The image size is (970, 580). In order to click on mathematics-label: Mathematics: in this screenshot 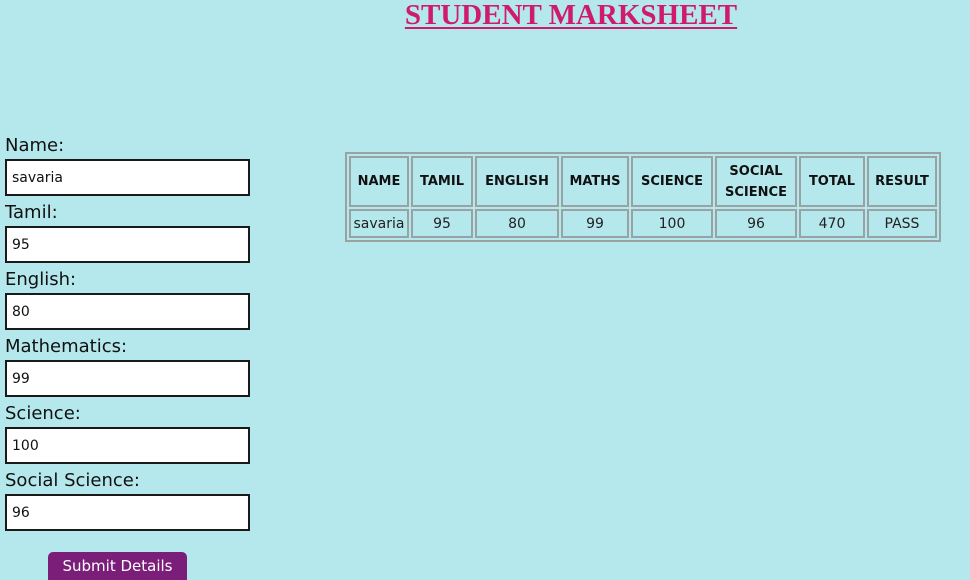, I will do `click(66, 346)`.